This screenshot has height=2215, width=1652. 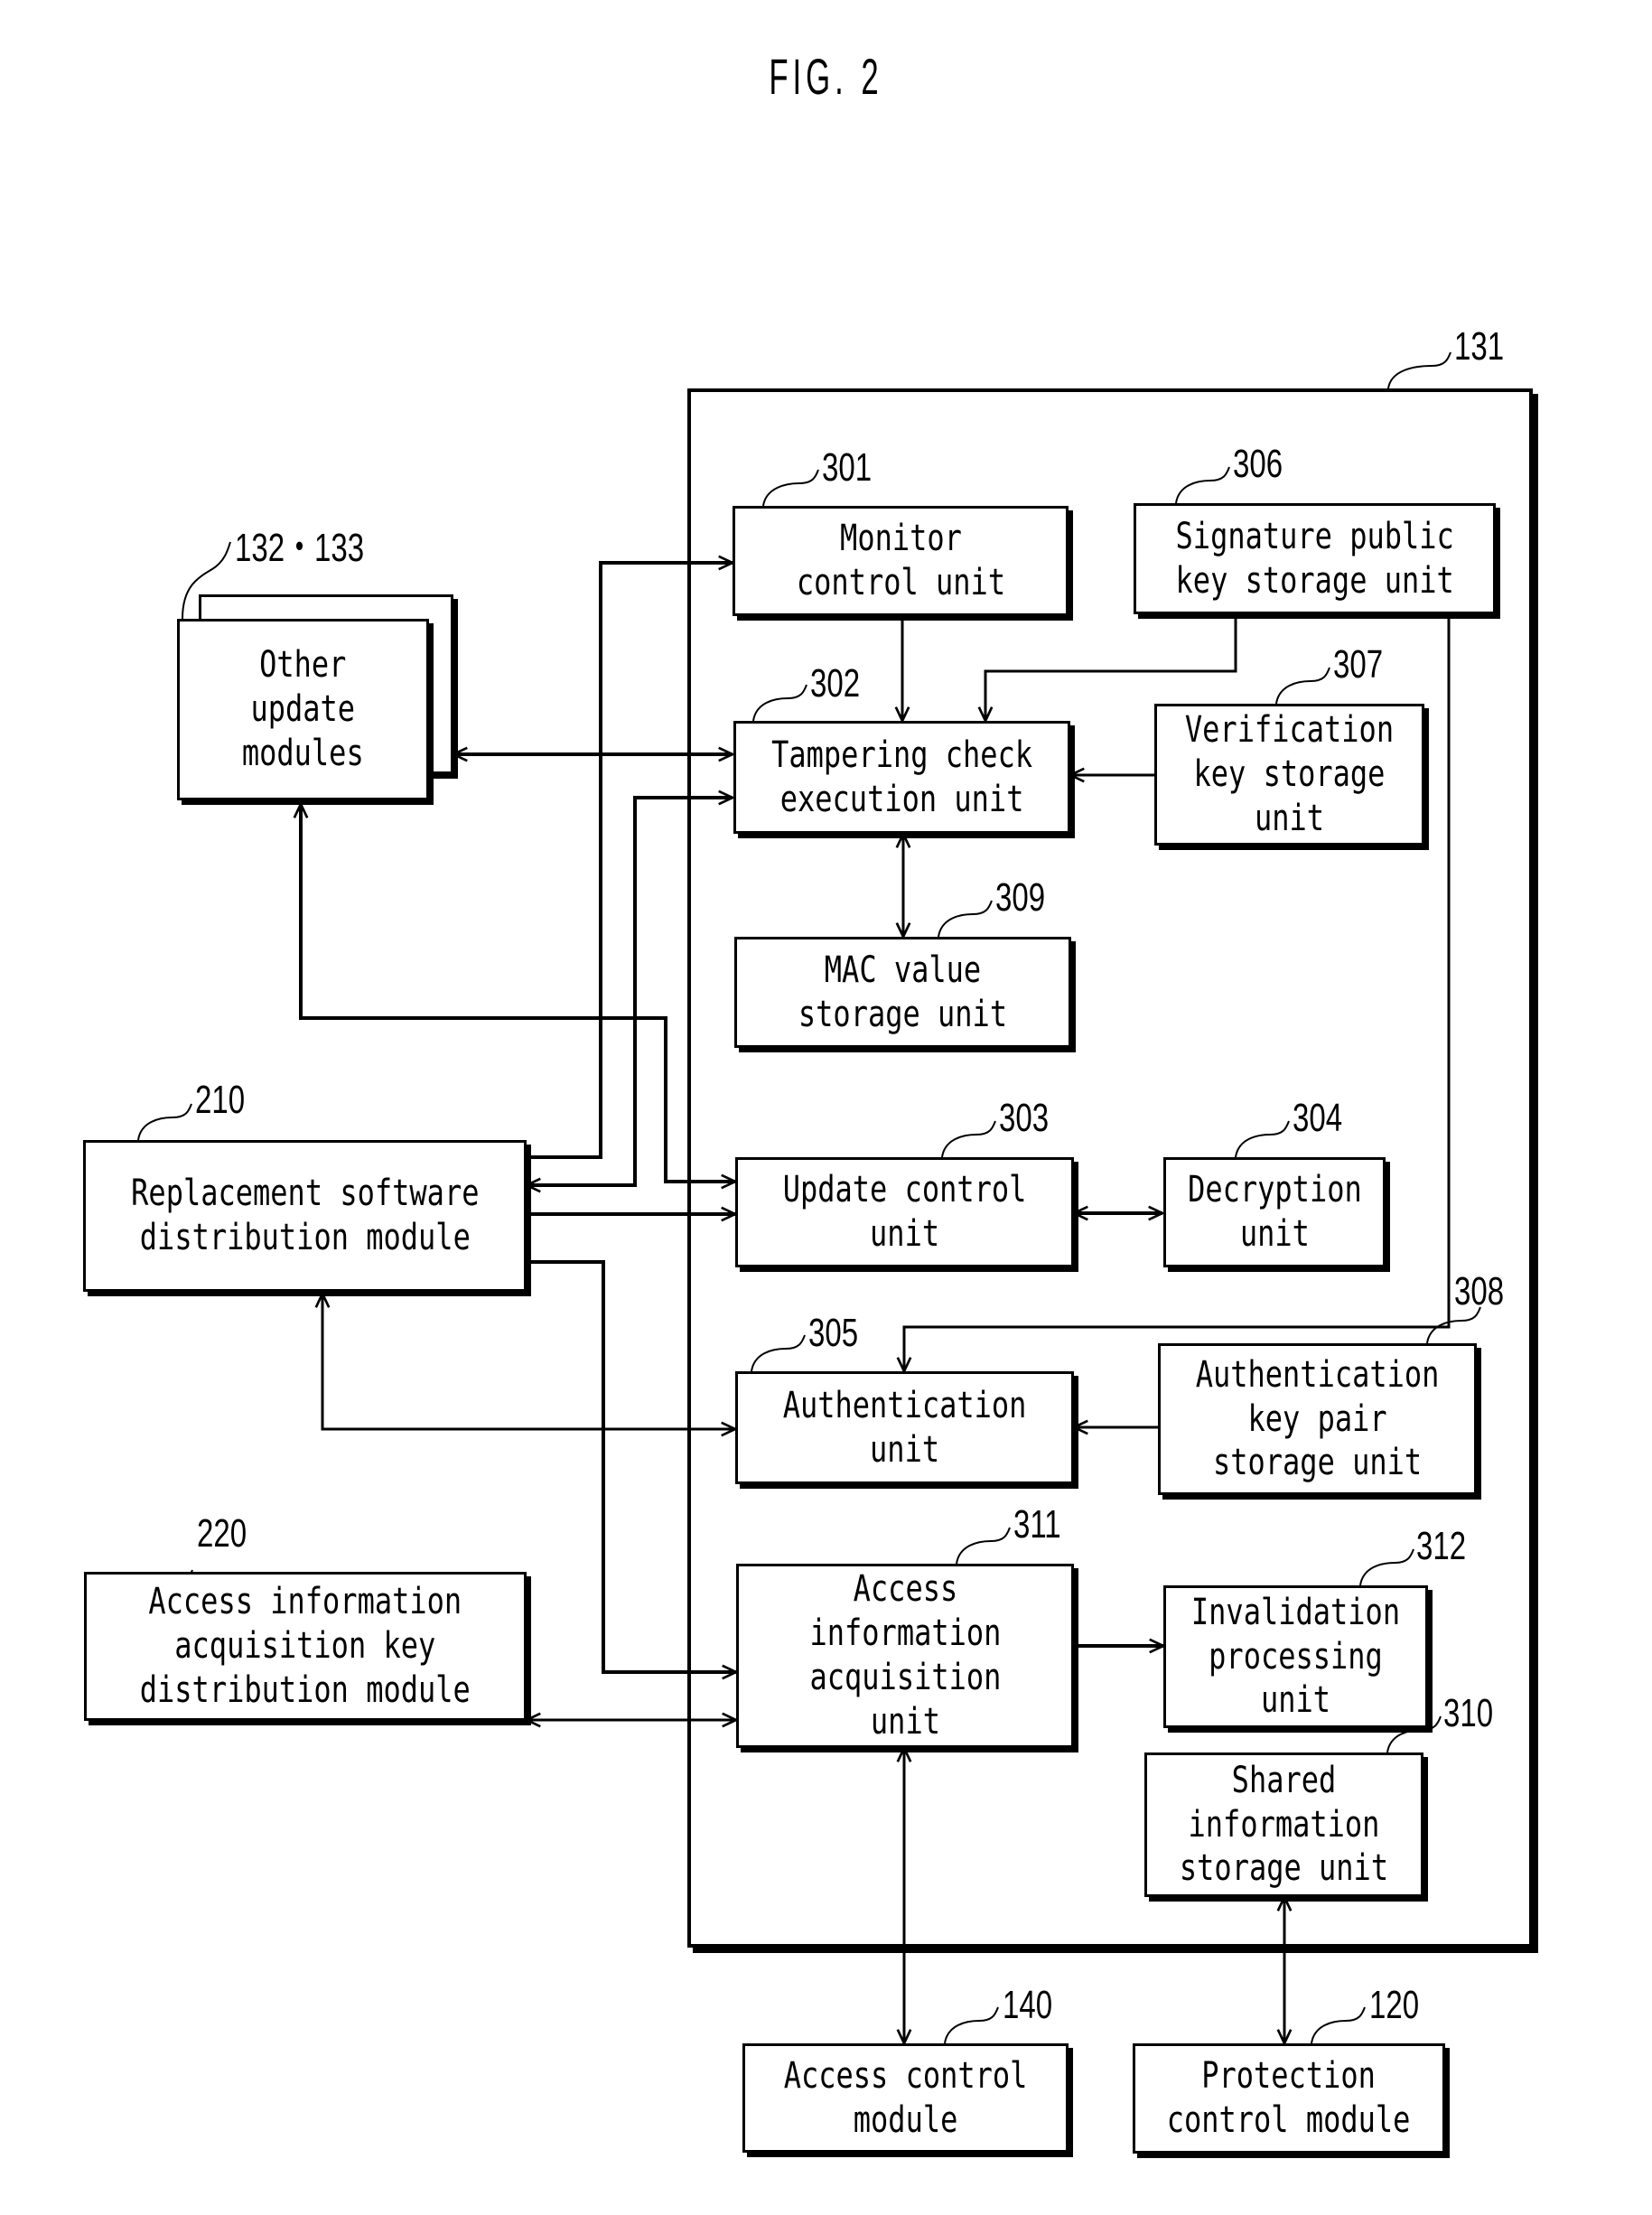 I want to click on update-control-unit: Update control unit, so click(x=904, y=1212).